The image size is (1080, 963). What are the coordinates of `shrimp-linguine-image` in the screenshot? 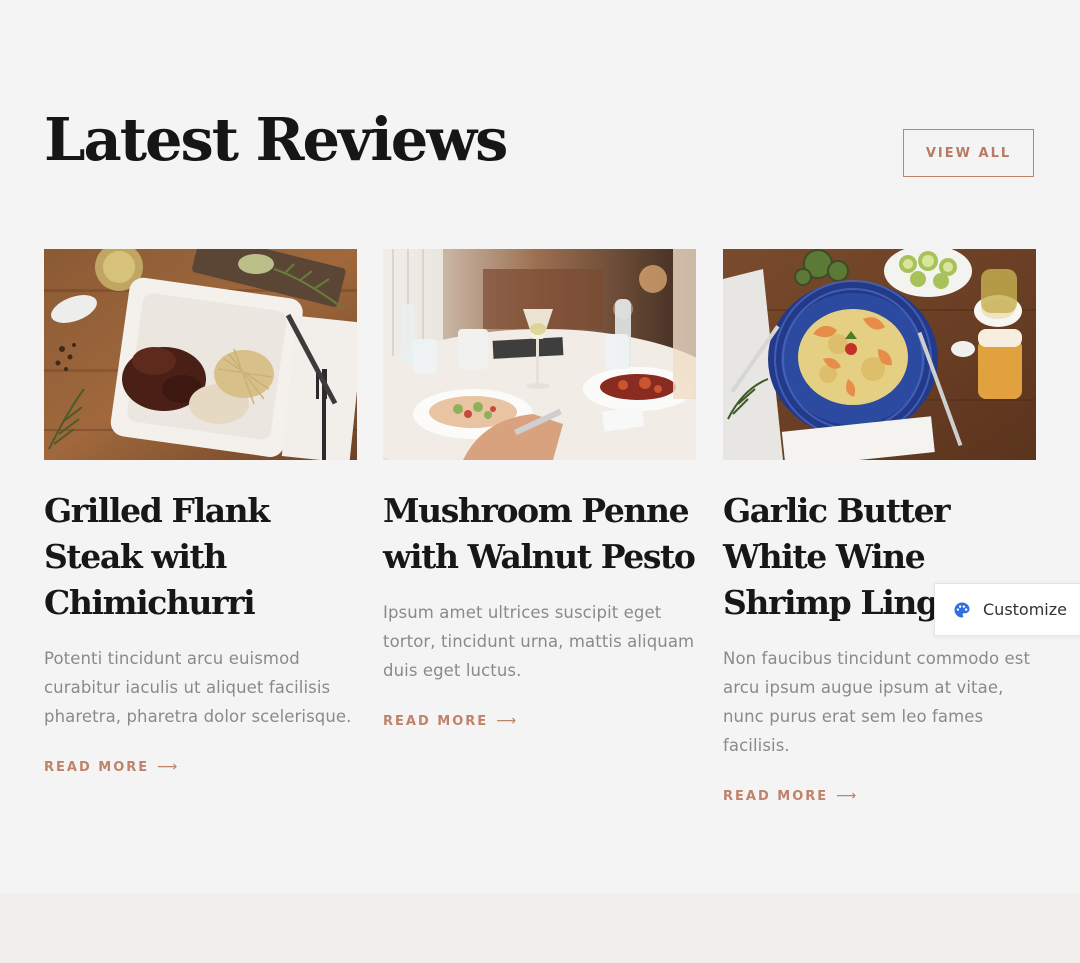 It's located at (879, 354).